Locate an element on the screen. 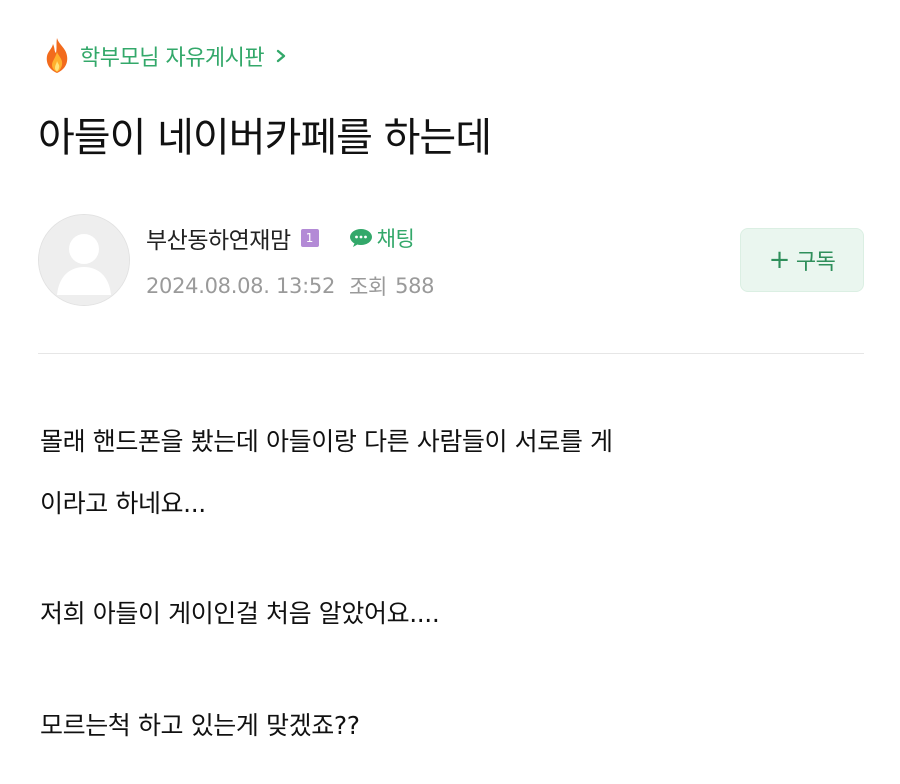 Image resolution: width=900 pixels, height=784 pixels. post-title: 아들이 네이버카페를 하는데 is located at coordinates (265, 138).